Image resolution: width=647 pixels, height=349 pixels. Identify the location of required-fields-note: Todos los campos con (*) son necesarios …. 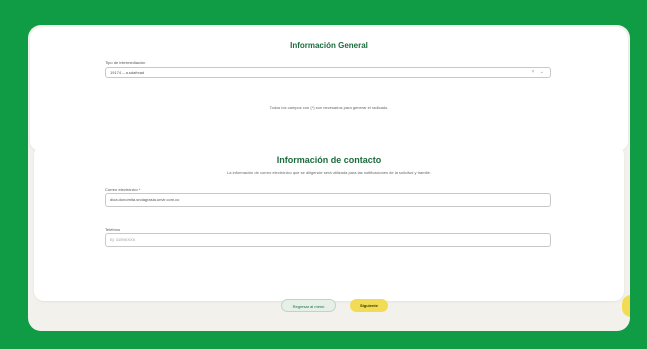
(329, 107).